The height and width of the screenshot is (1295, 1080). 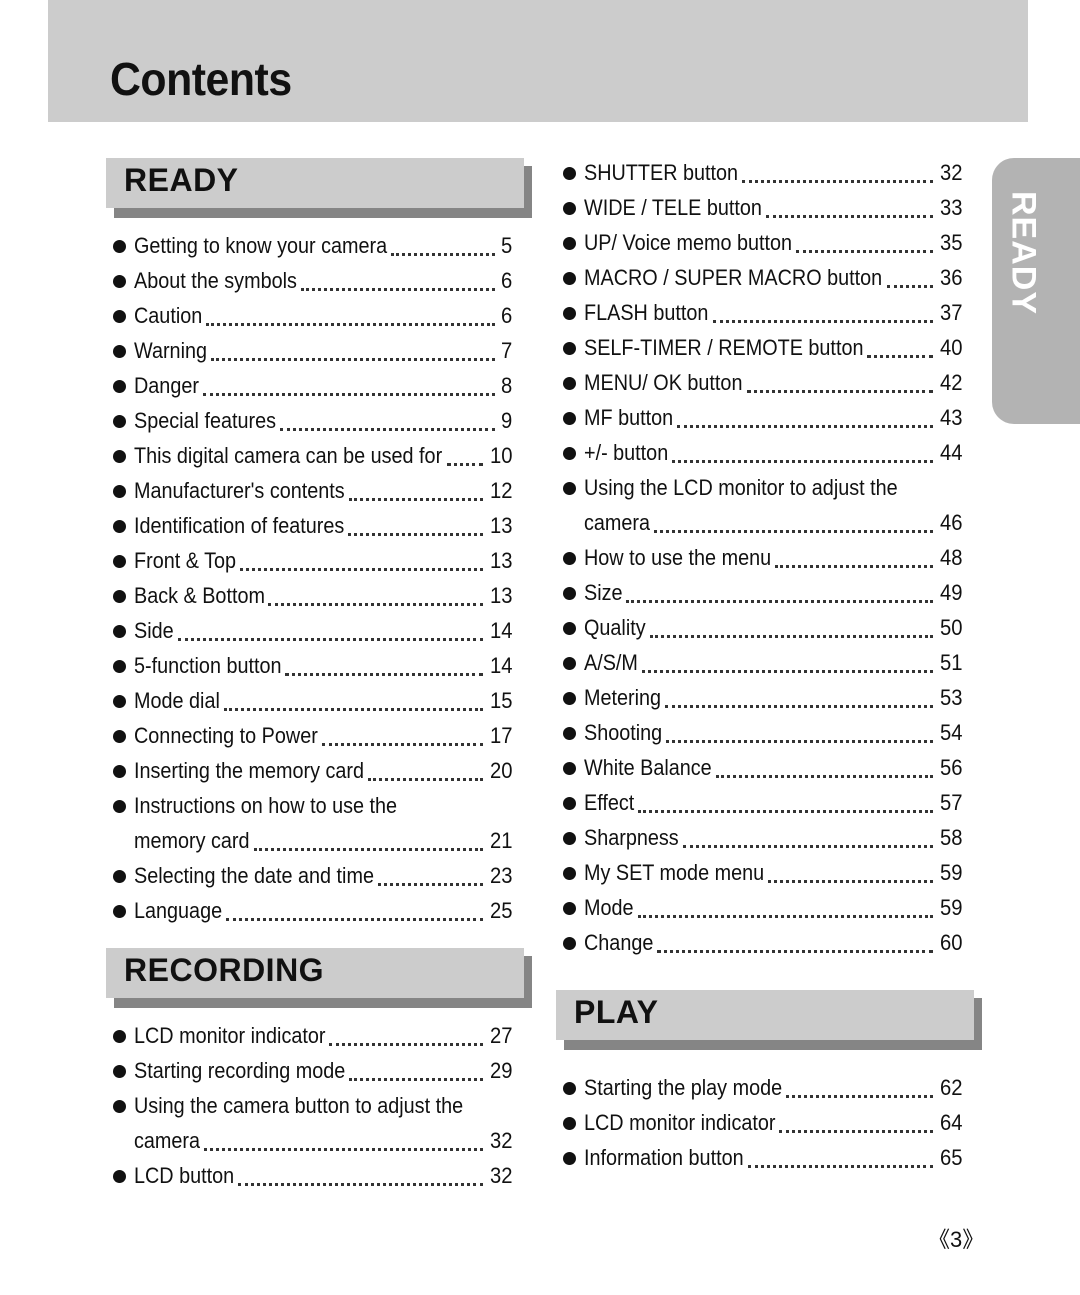 What do you see at coordinates (760, 907) in the screenshot?
I see `toc-entry-line: Mode` at bounding box center [760, 907].